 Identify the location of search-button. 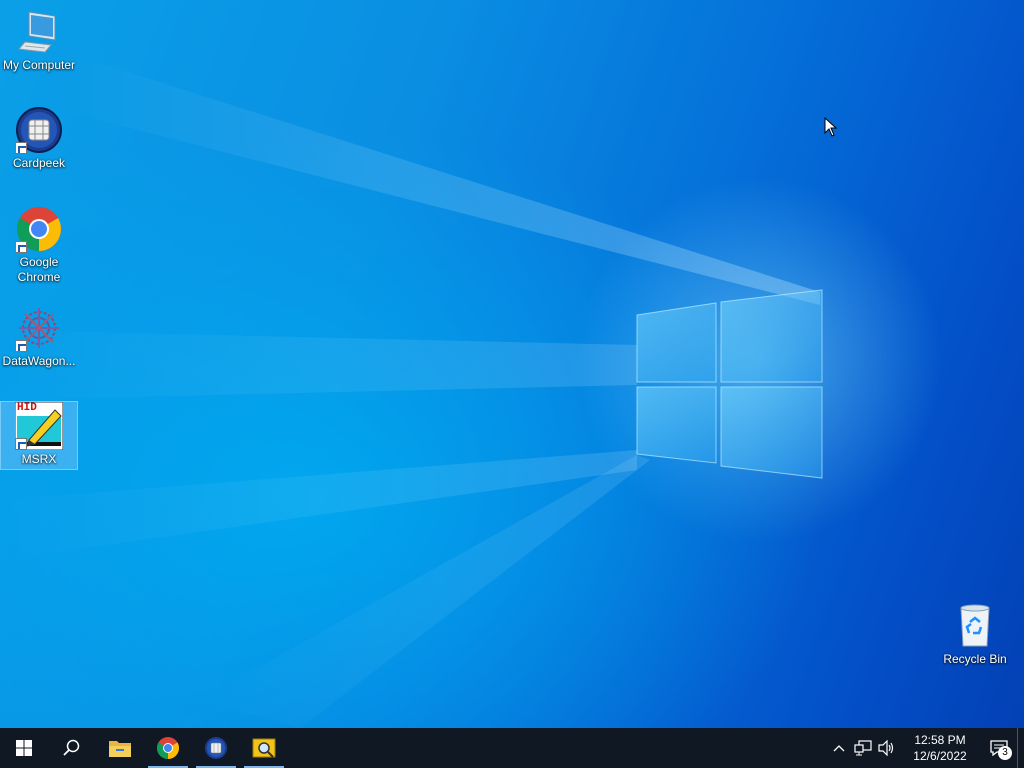
(72, 748).